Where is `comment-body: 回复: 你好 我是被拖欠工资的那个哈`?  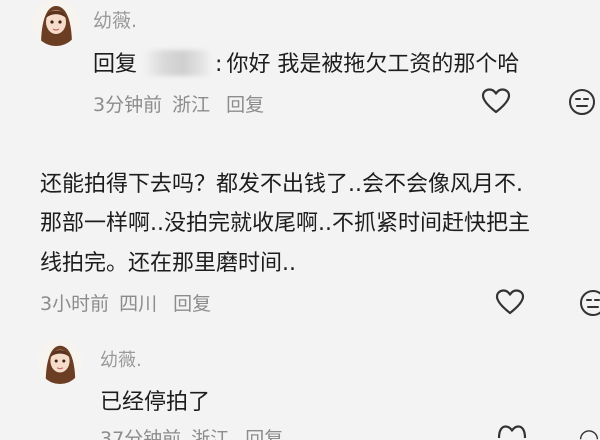
comment-body: 回复: 你好 我是被拖欠工资的那个哈 is located at coordinates (306, 62).